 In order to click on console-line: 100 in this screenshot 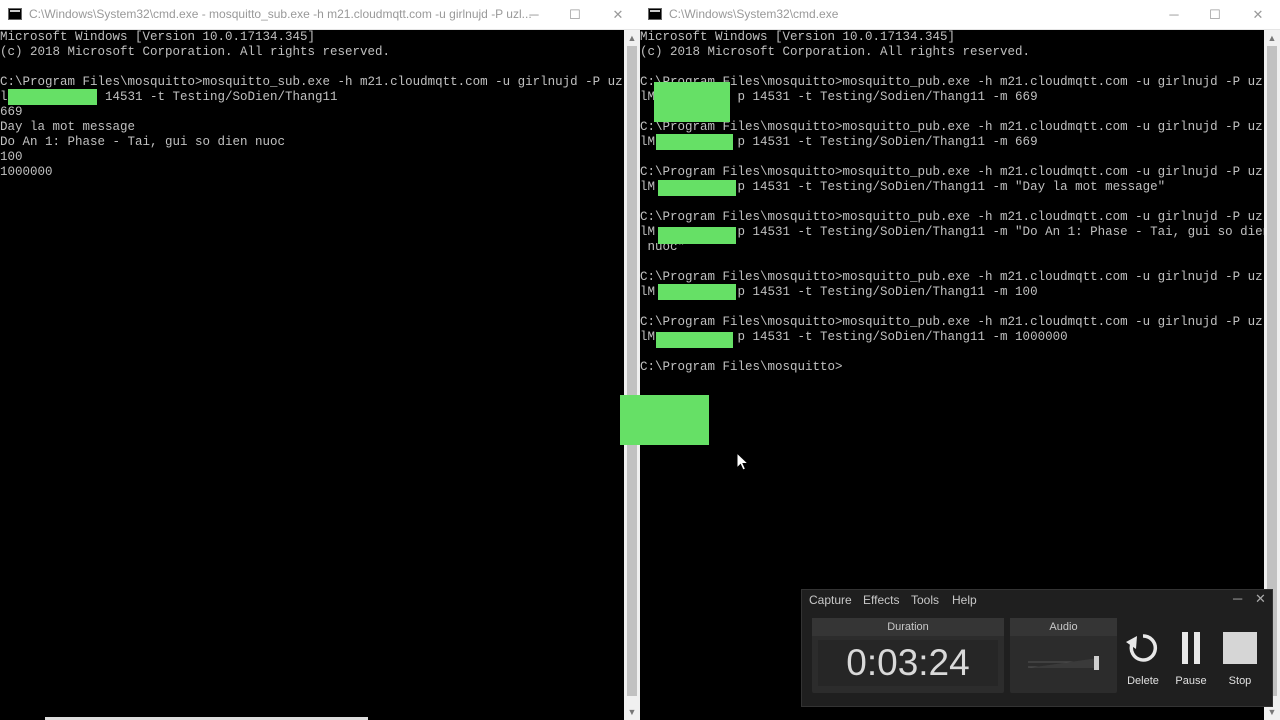, I will do `click(11, 157)`.